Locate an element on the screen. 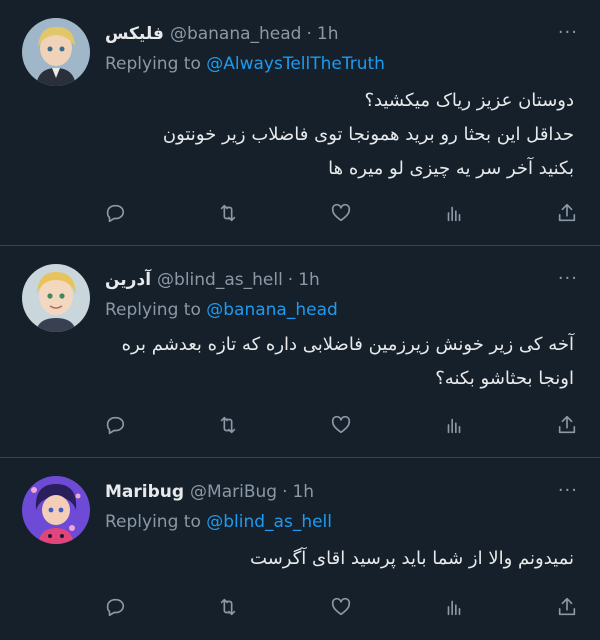 The image size is (600, 640). tweet-header: آدرین @blind_as_hell · 1h is located at coordinates (212, 280).